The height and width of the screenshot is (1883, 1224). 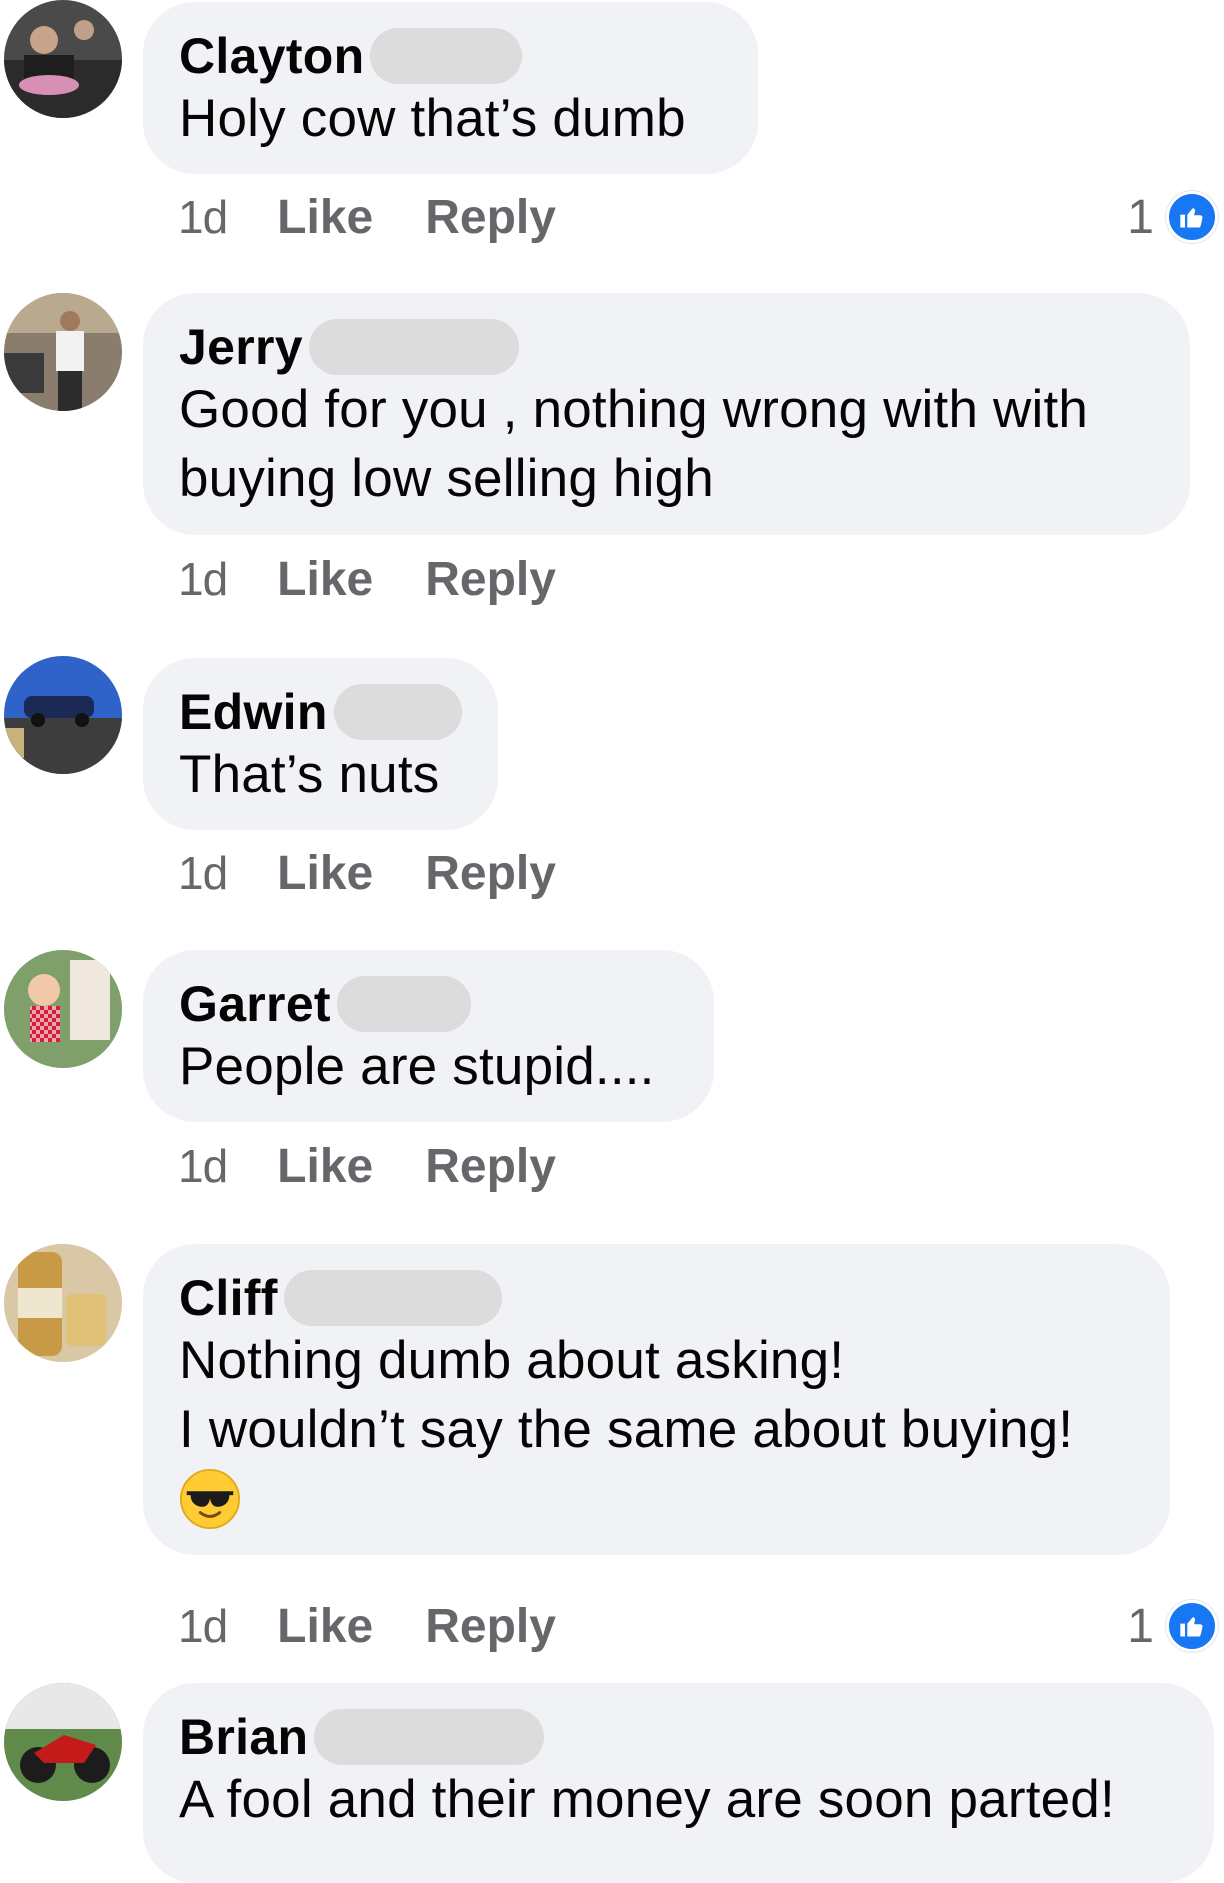 What do you see at coordinates (271, 56) in the screenshot?
I see `commenter-name: Clayton` at bounding box center [271, 56].